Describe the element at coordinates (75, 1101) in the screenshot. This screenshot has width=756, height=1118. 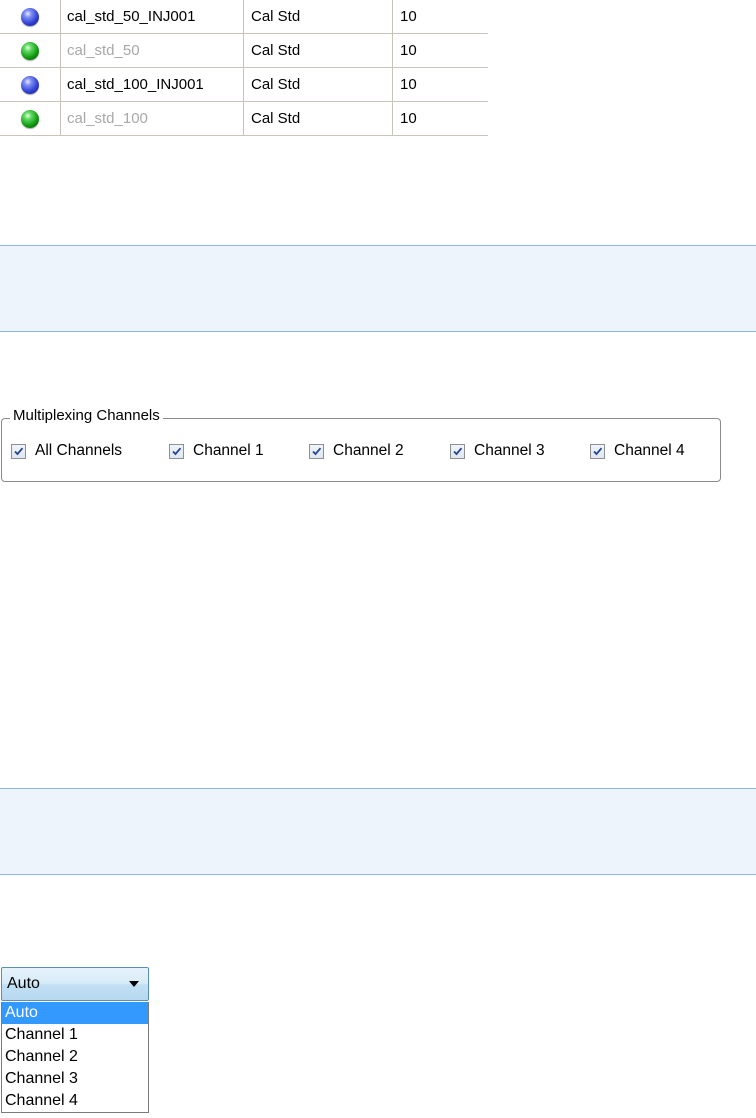
I see `dropdown-option-channel-4: Channel 4` at that location.